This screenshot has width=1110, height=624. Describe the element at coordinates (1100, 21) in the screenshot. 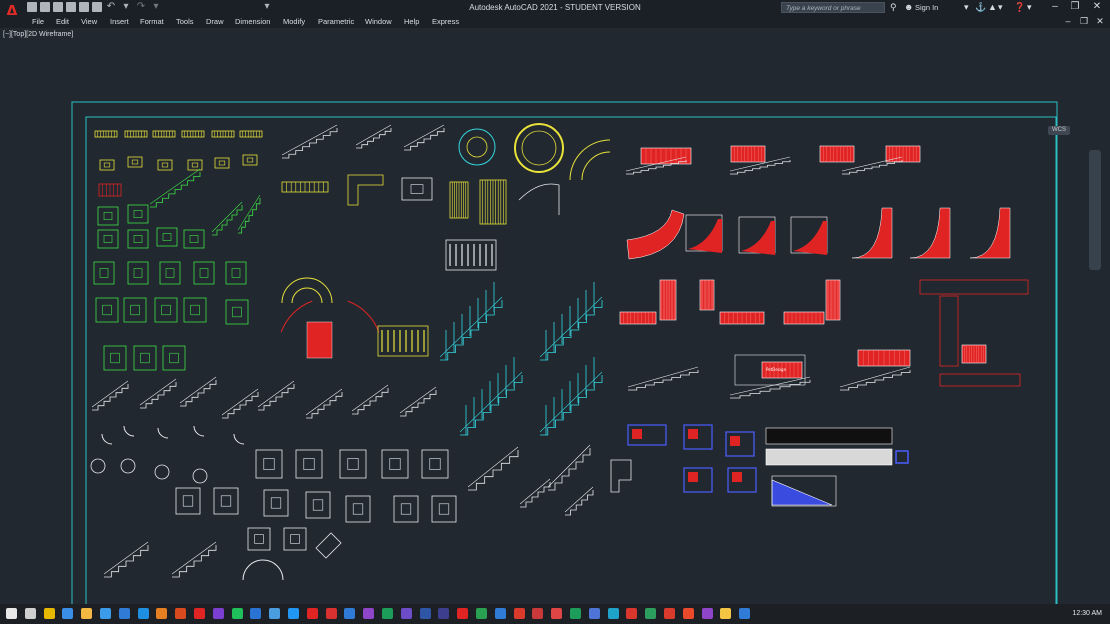

I see `doc-close-icon: ✕` at that location.